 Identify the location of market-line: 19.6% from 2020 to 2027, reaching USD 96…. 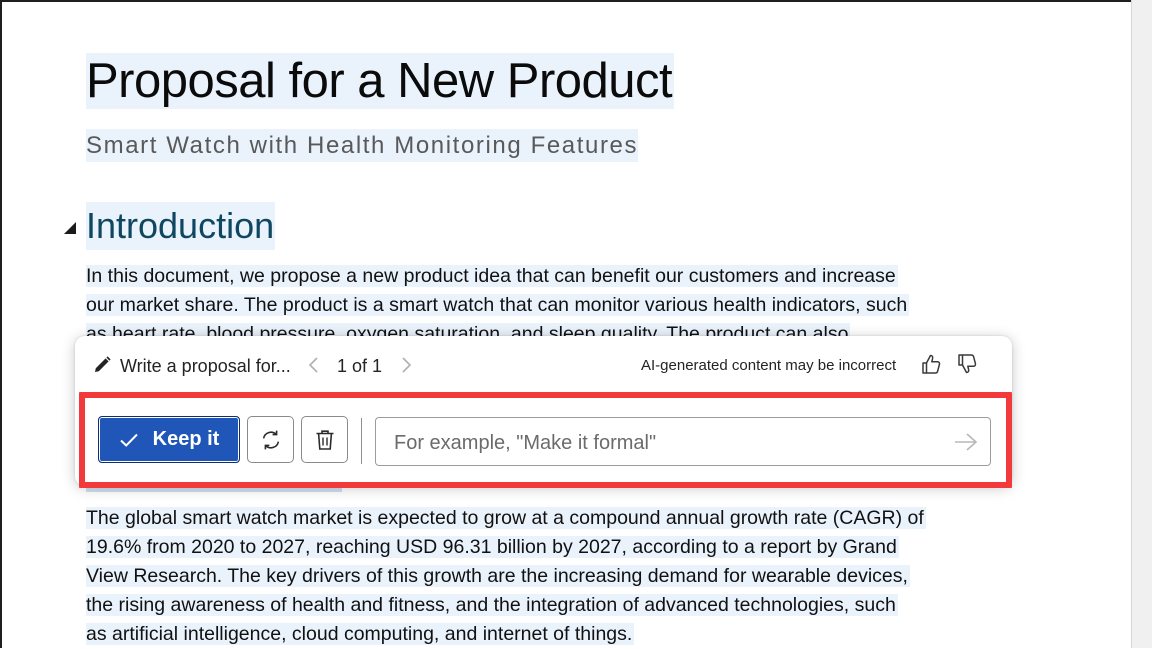
(492, 547).